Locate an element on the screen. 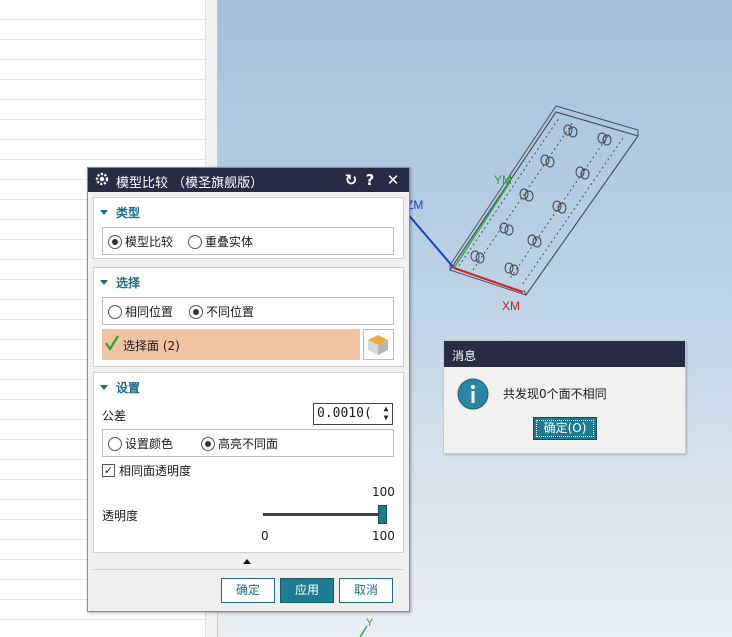 The width and height of the screenshot is (732, 637). radio-same-position: 相同位置 is located at coordinates (140, 311).